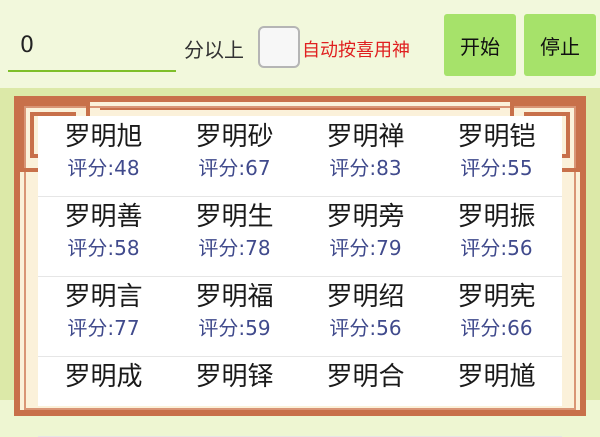 This screenshot has width=600, height=437. What do you see at coordinates (103, 297) in the screenshot?
I see `name-text: 罗明言` at bounding box center [103, 297].